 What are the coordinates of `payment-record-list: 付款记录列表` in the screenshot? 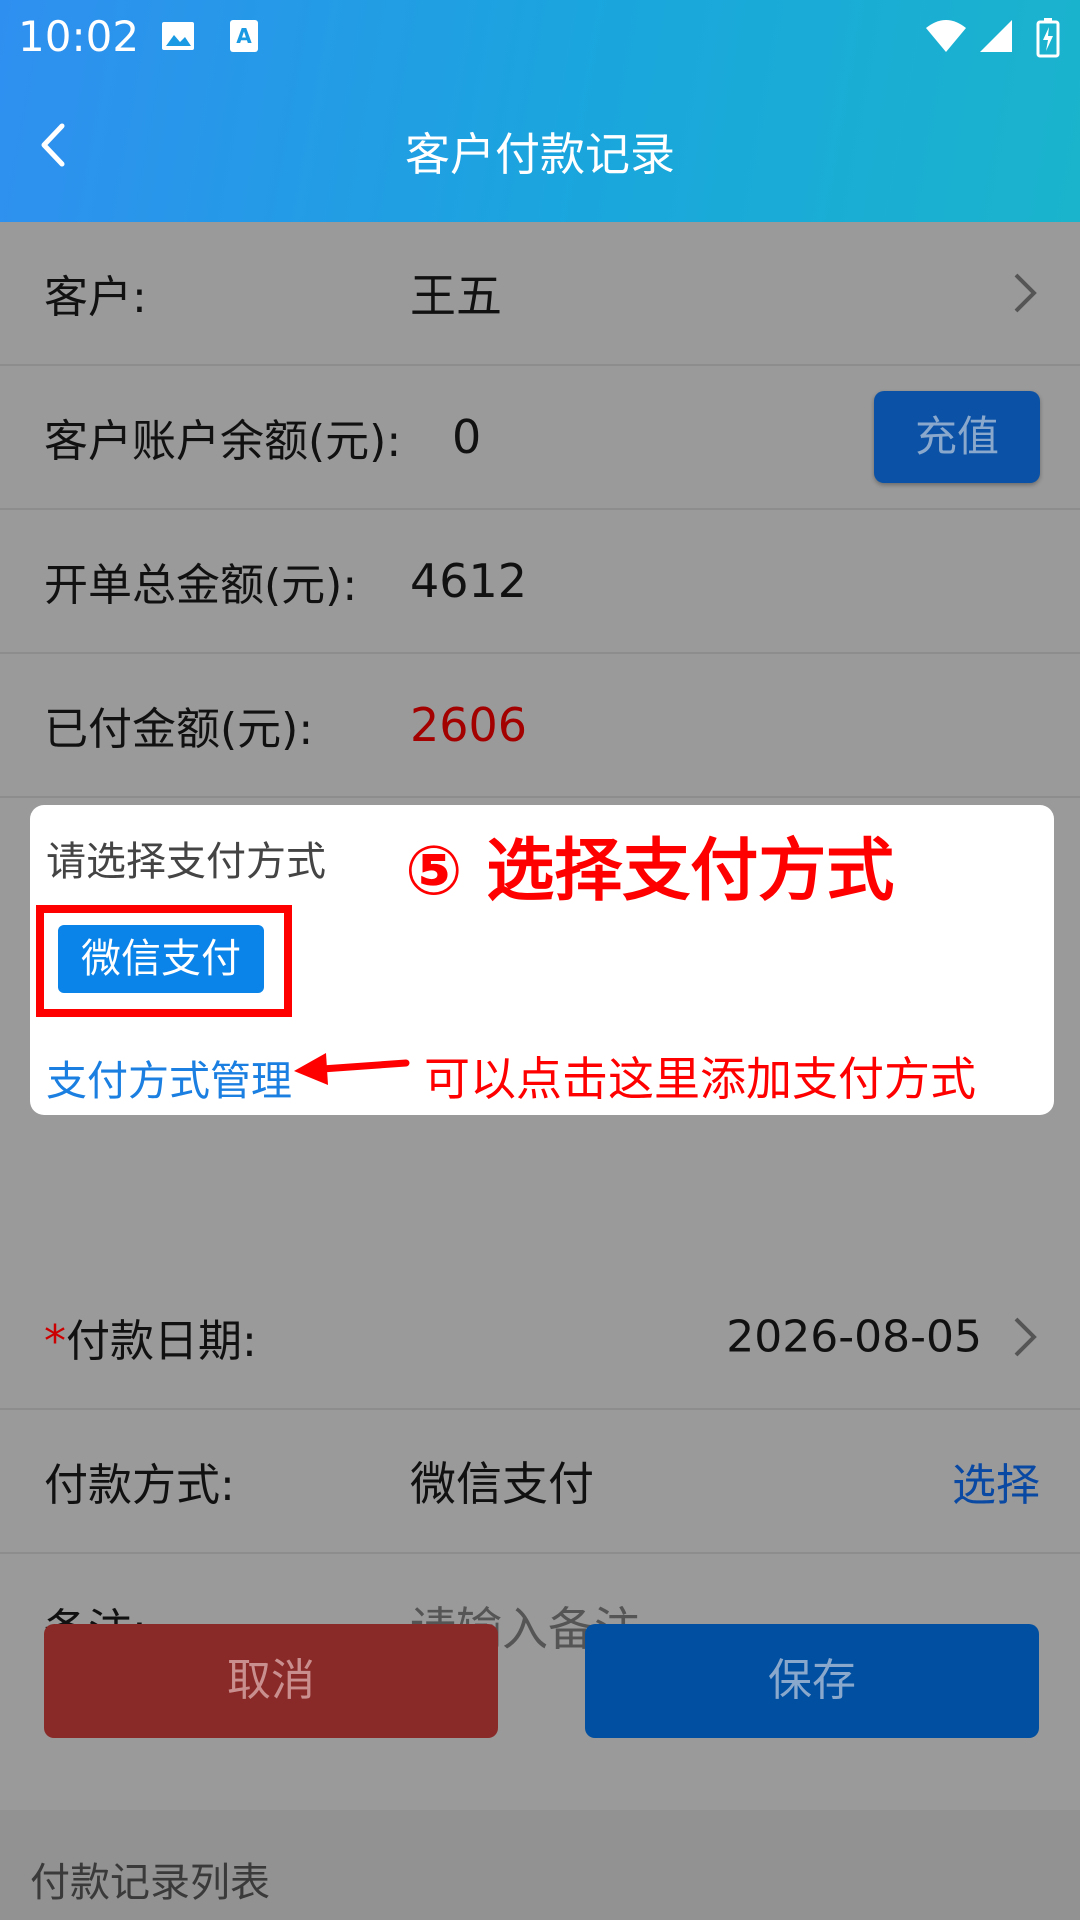 It's located at (540, 1865).